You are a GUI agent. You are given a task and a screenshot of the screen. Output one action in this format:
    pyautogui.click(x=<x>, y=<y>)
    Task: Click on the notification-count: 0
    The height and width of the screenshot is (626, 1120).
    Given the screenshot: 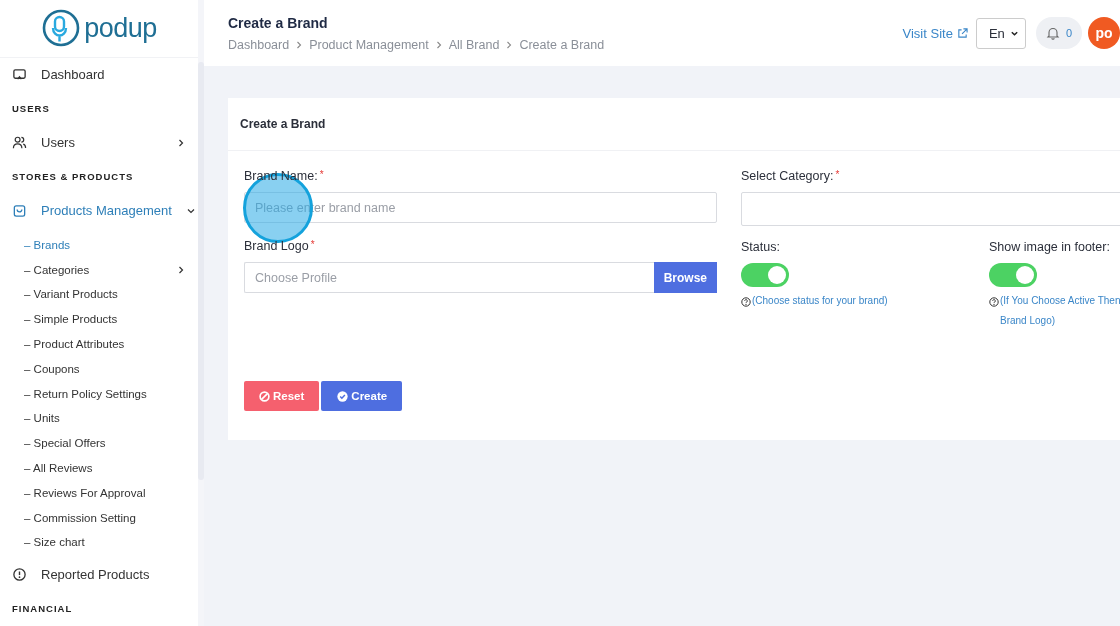 What is the action you would take?
    pyautogui.click(x=1068, y=33)
    